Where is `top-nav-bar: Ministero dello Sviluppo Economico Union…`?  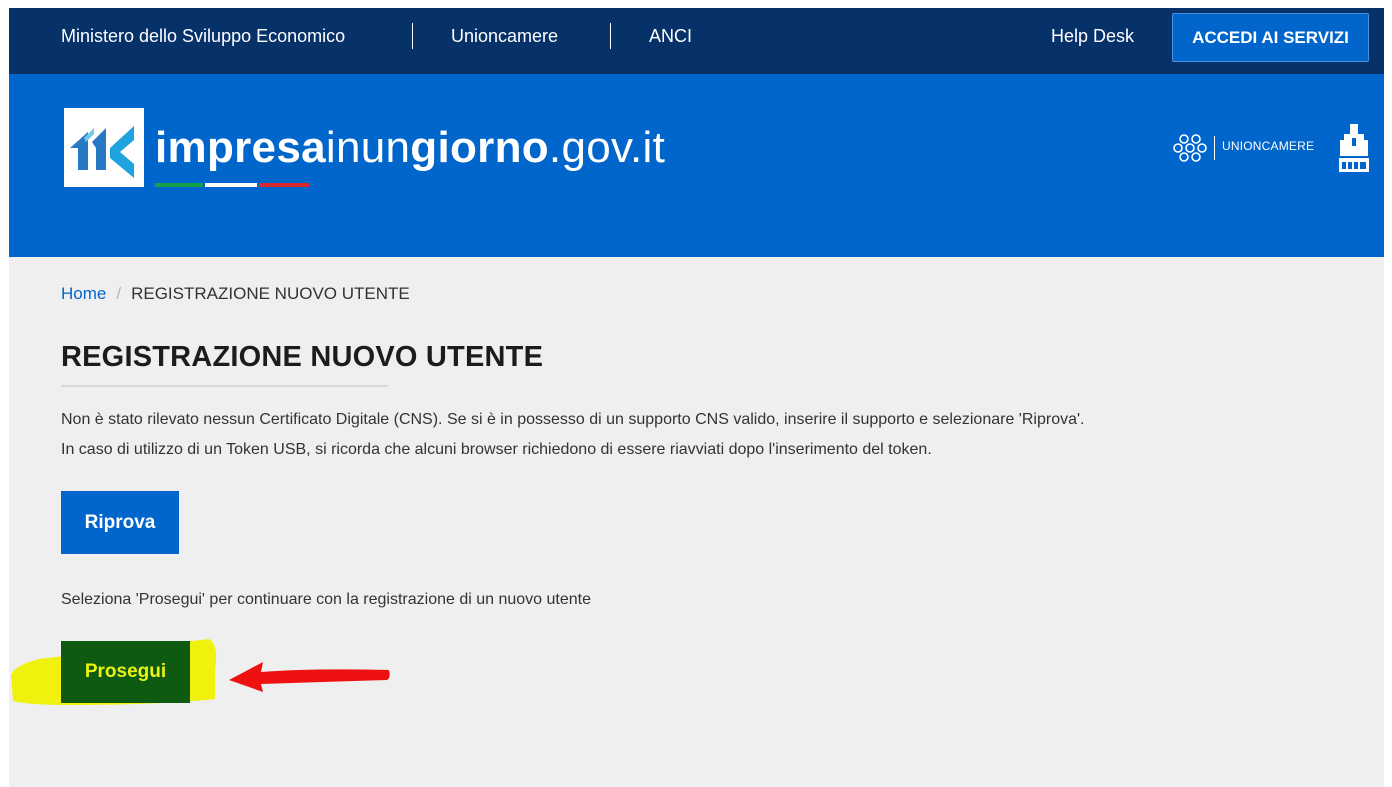 top-nav-bar: Ministero dello Sviluppo Economico Union… is located at coordinates (696, 41).